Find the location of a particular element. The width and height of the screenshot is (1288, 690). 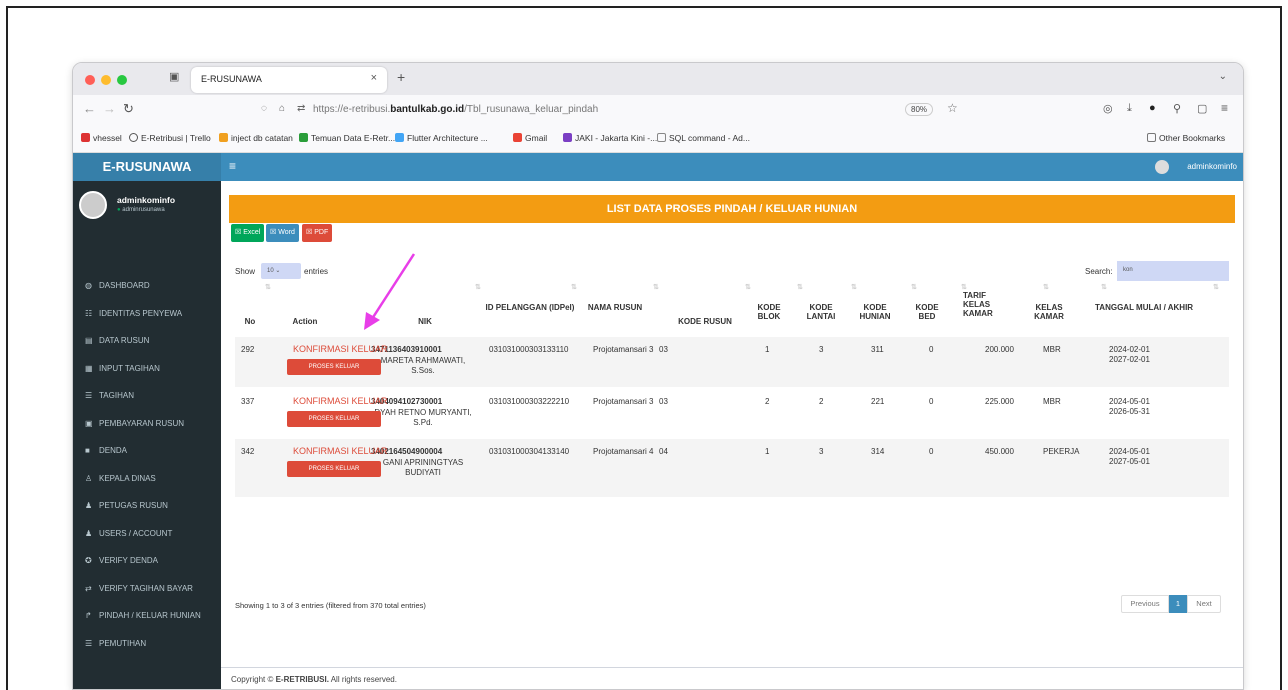

extensions-puzzle-icon: ⚲ is located at coordinates (1177, 108).